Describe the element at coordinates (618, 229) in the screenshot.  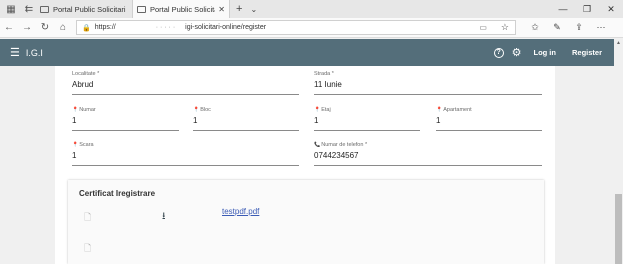
I see `scrollbar-thumb` at that location.